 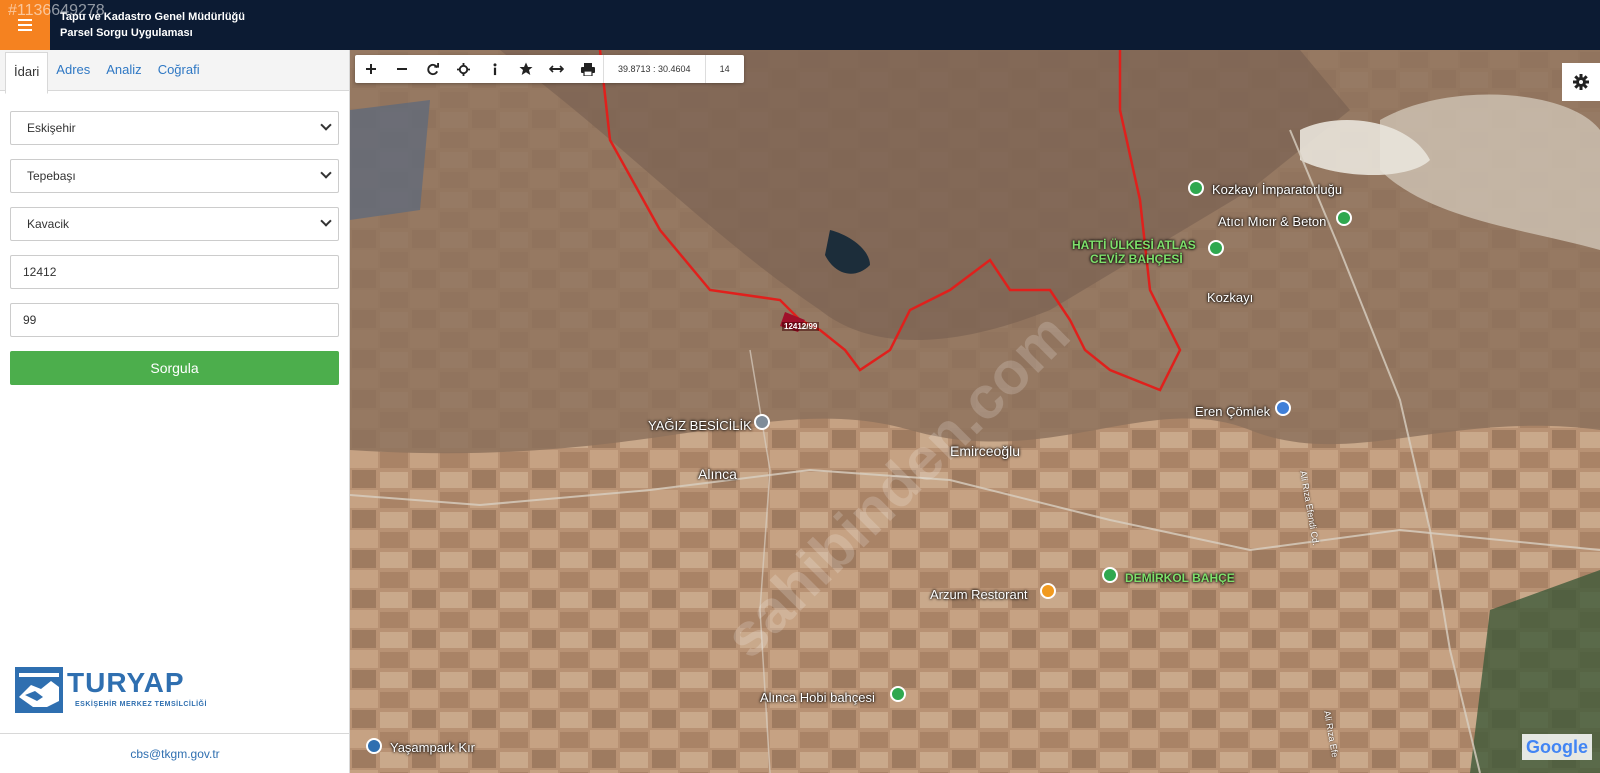 I want to click on zoom-in-button, so click(x=370, y=69).